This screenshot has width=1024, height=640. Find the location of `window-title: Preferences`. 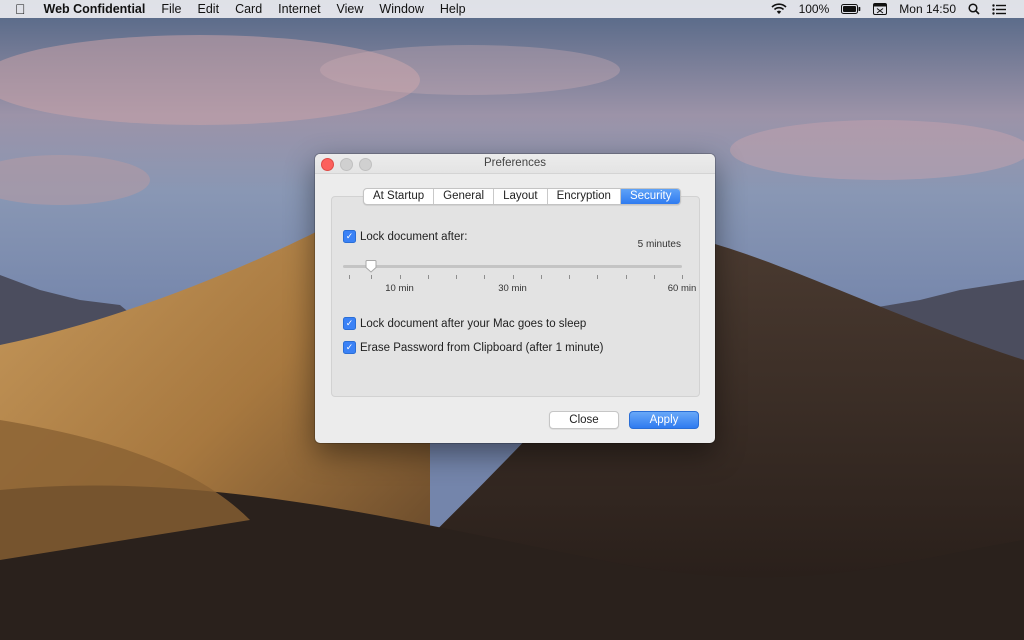

window-title: Preferences is located at coordinates (514, 163).